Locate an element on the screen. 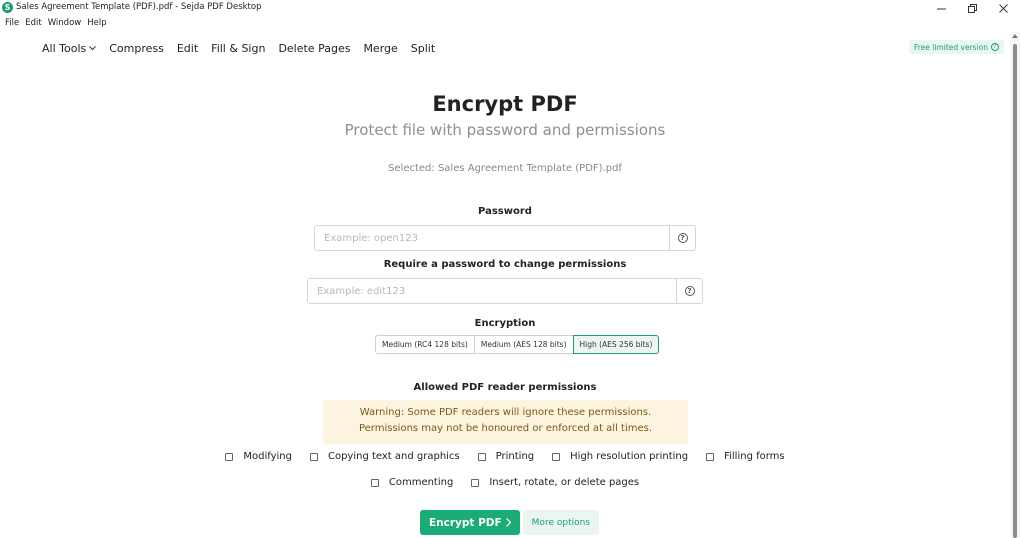  nav-split: Split is located at coordinates (423, 48).